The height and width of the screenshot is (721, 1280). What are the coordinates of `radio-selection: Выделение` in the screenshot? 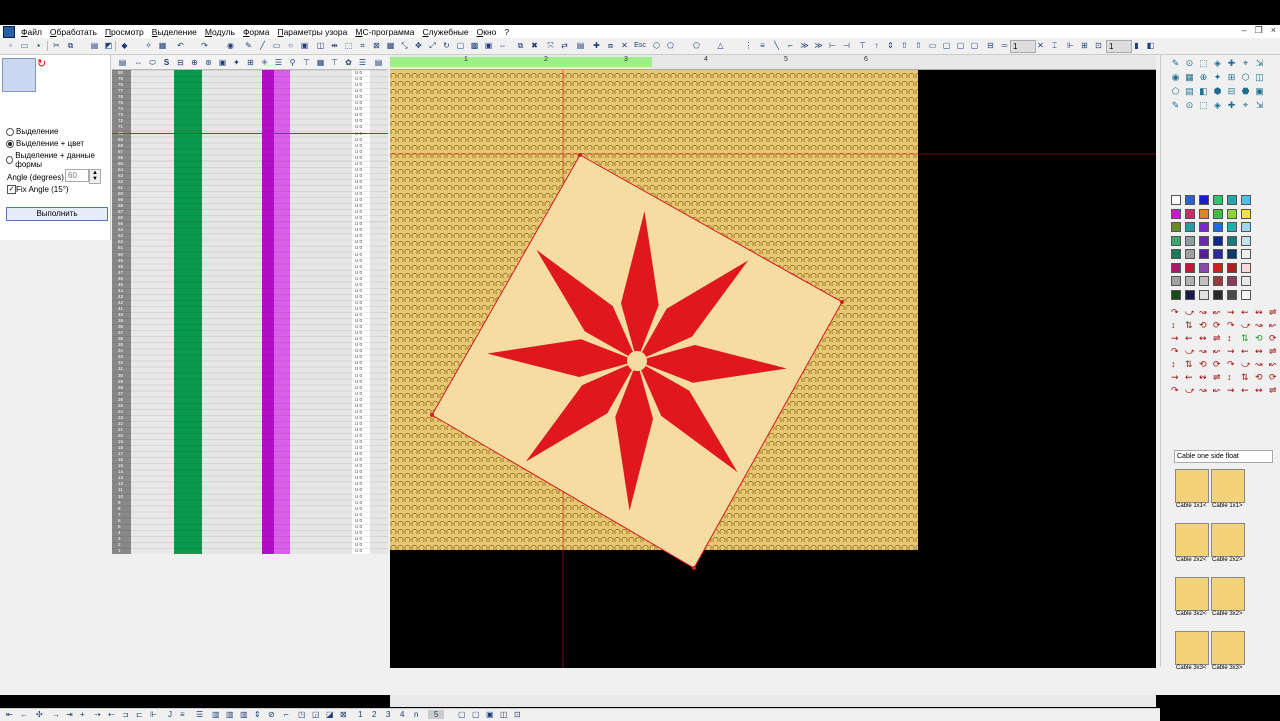 It's located at (32, 131).